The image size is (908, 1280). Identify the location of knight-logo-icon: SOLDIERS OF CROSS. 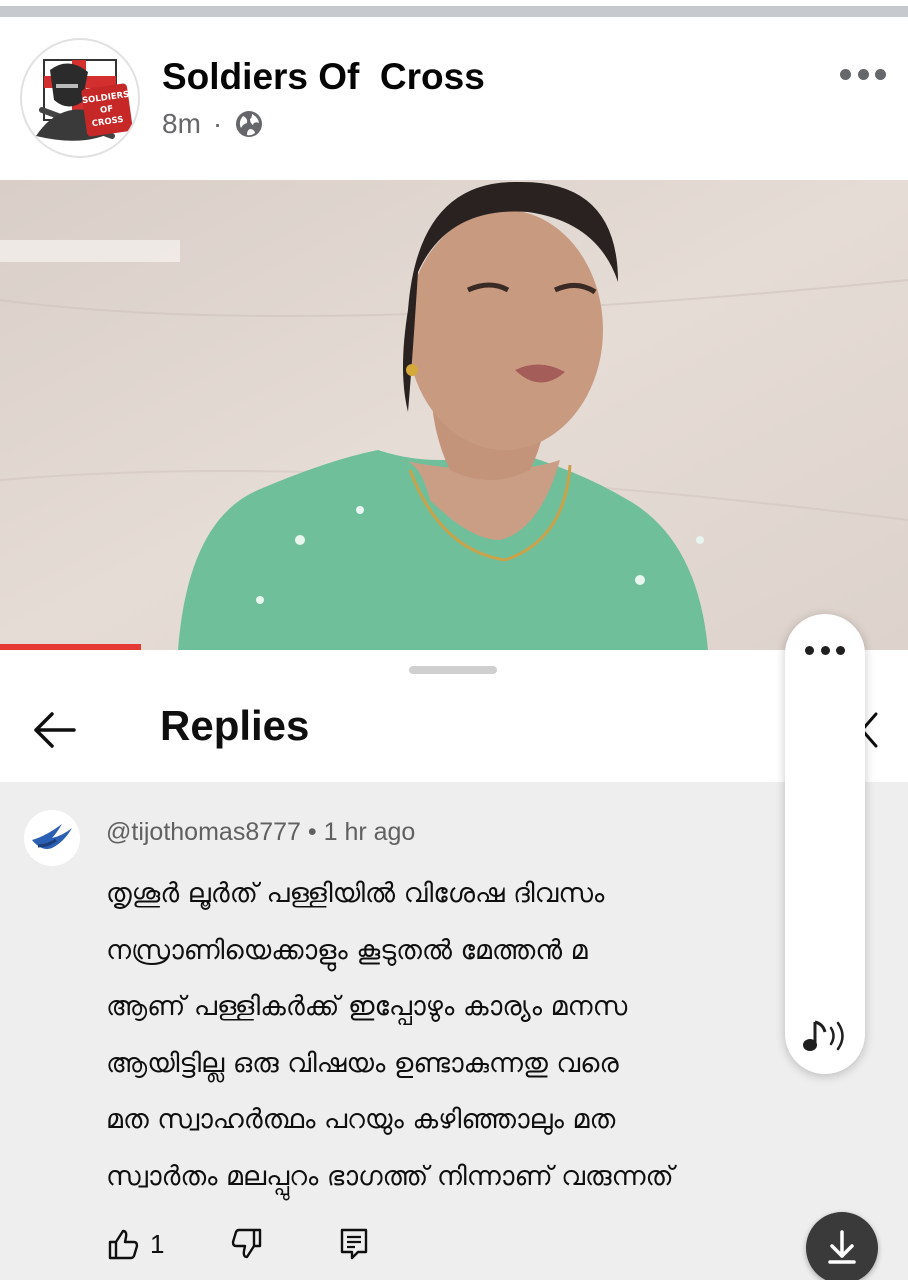
(80, 98).